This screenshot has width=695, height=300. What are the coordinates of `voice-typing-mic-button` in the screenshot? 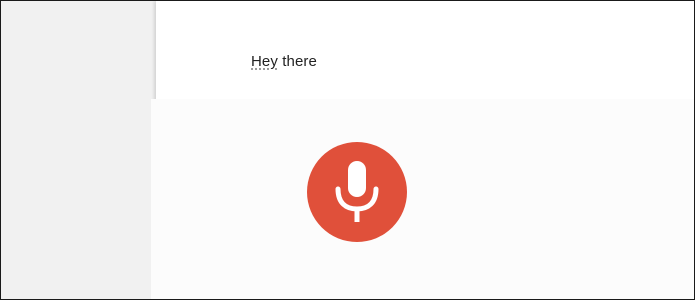 It's located at (357, 192).